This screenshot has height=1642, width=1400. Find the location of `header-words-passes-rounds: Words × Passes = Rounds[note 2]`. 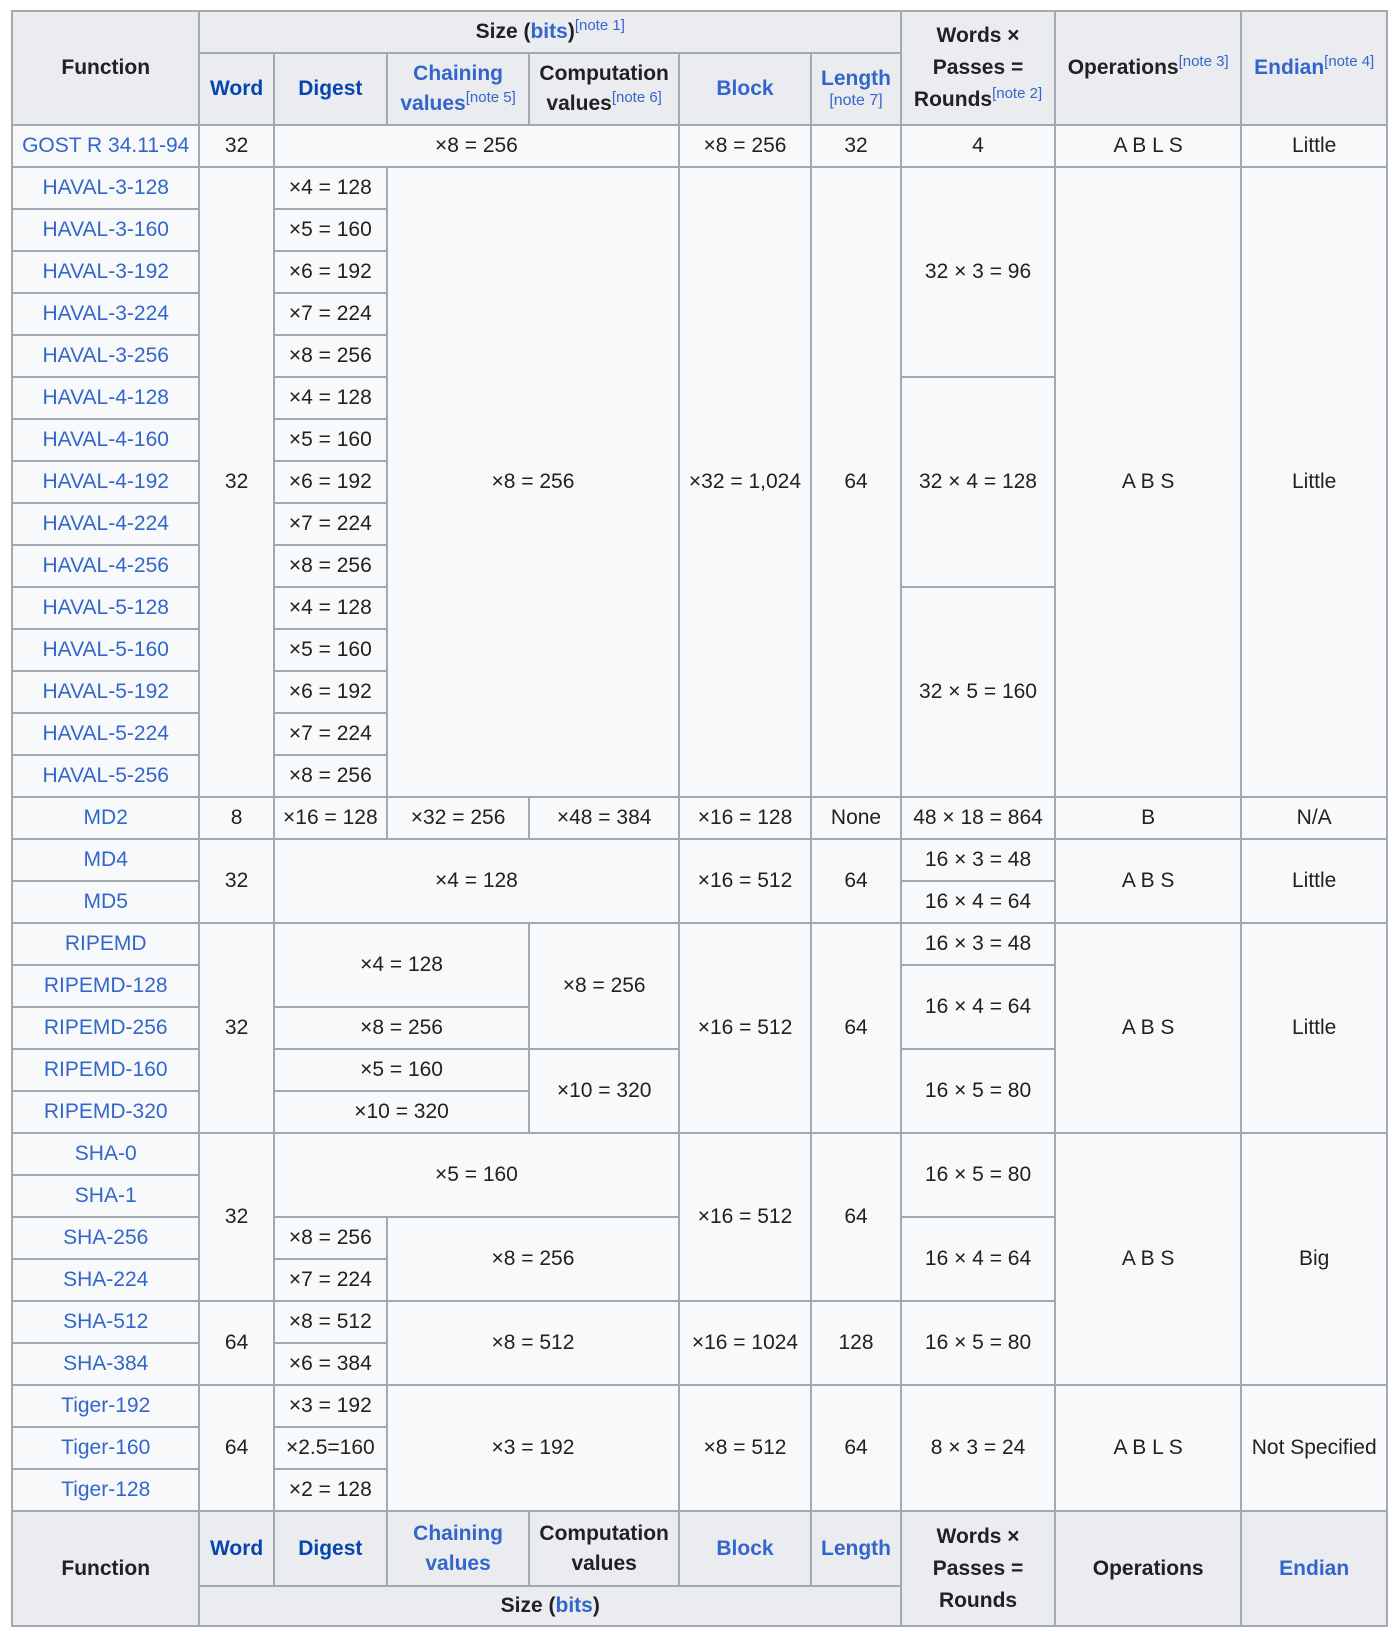

header-words-passes-rounds: Words × Passes = Rounds[note 2] is located at coordinates (978, 68).